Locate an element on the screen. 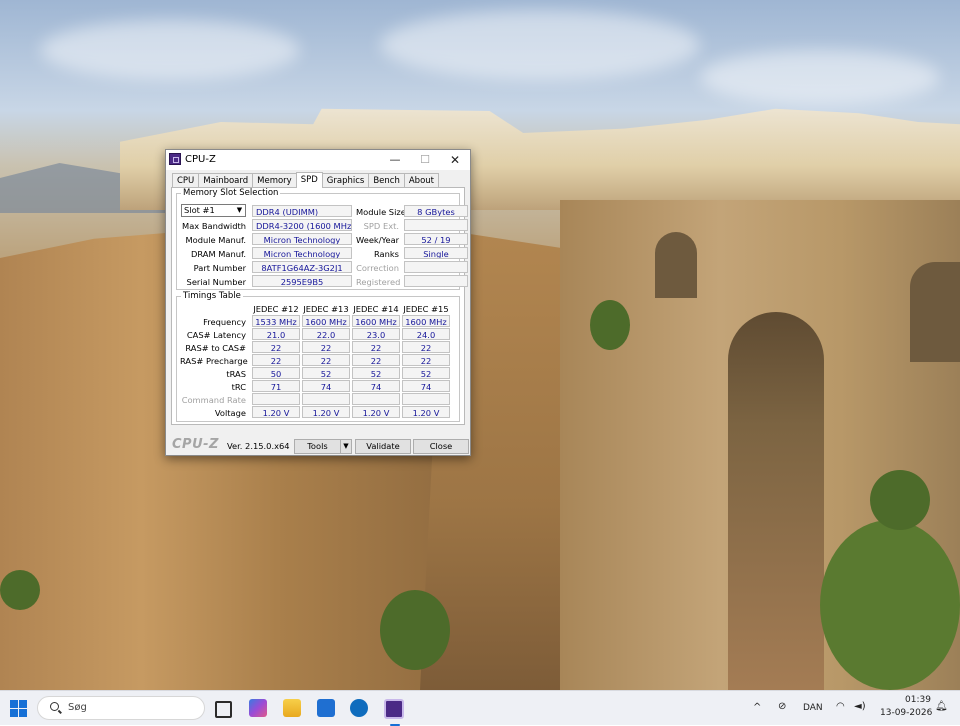  tab-bench: Bench is located at coordinates (386, 180).